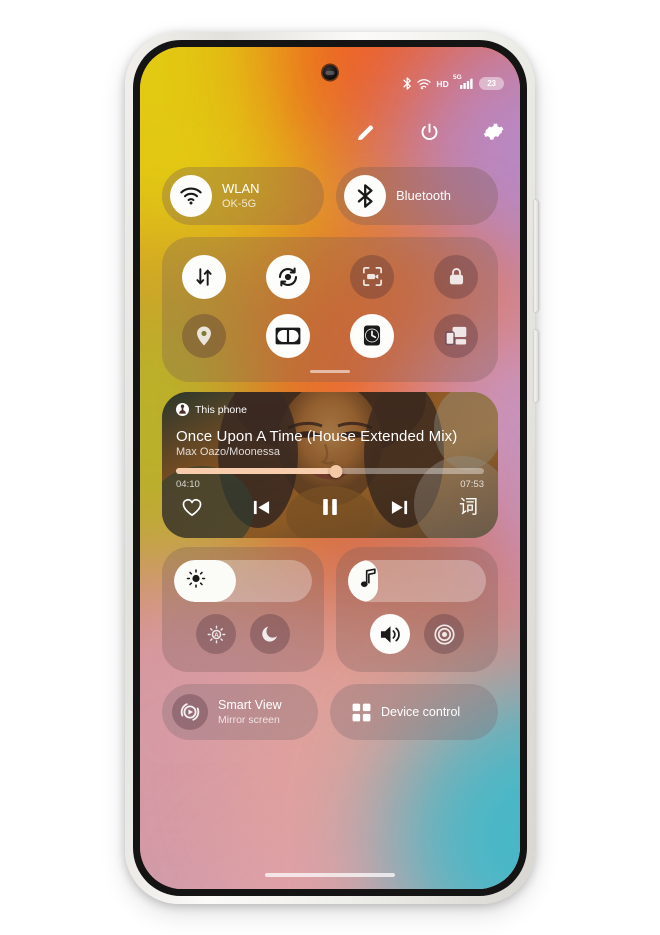 The height and width of the screenshot is (935, 660). I want to click on media-controls: 词, so click(330, 507).